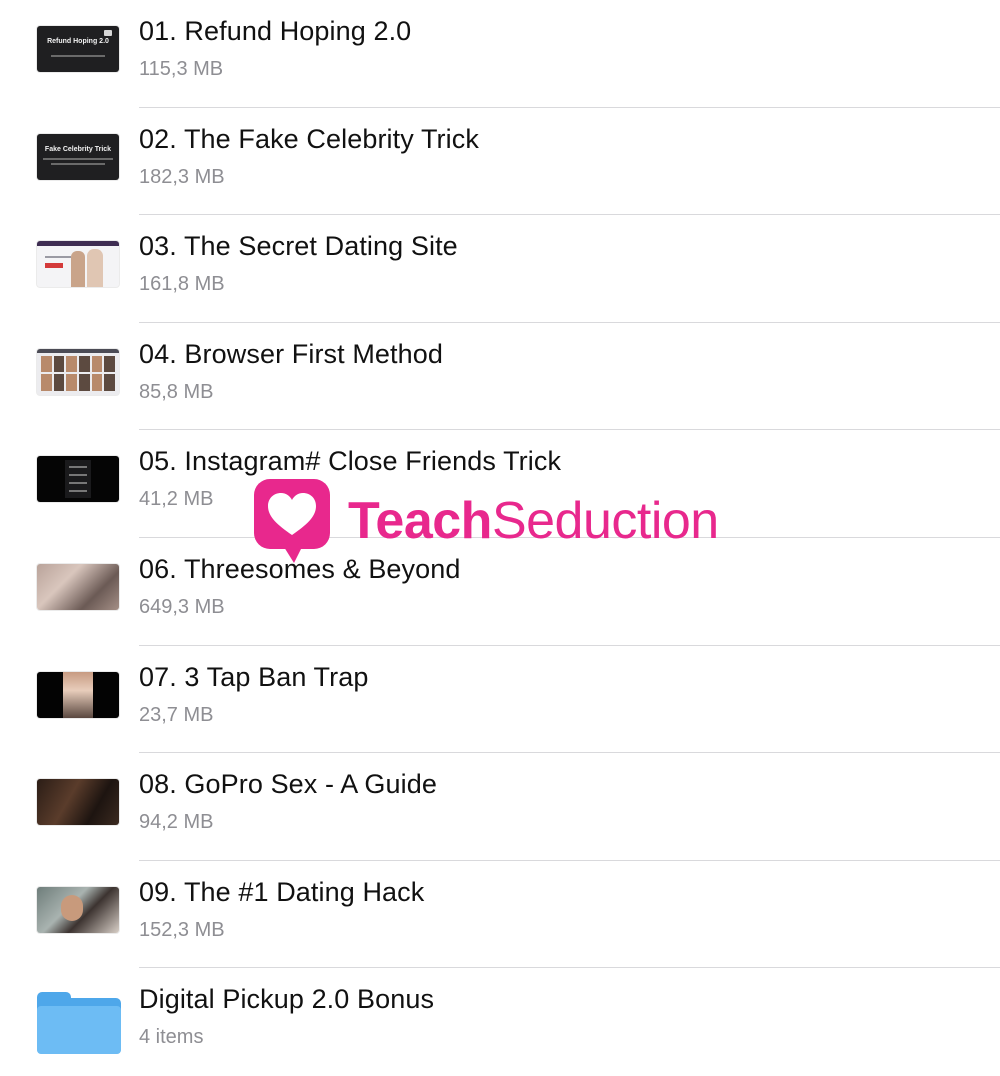 This screenshot has height=1076, width=1000. I want to click on thumbnail-phone-screen, so click(78, 479).